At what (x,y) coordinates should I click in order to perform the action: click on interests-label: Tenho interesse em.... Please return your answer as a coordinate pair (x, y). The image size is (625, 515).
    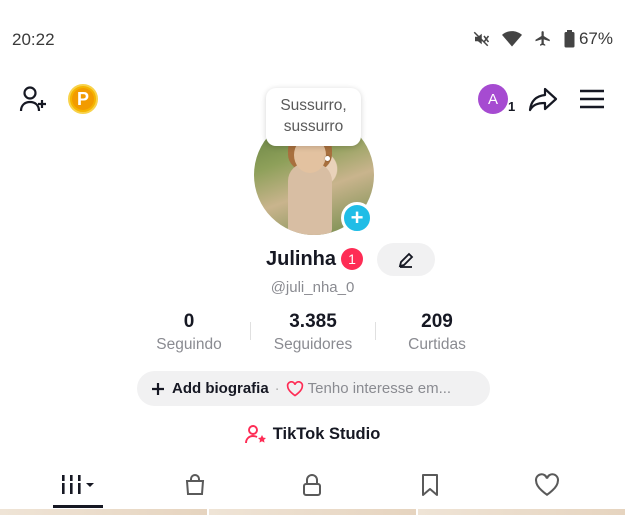
    Looking at the image, I should click on (379, 388).